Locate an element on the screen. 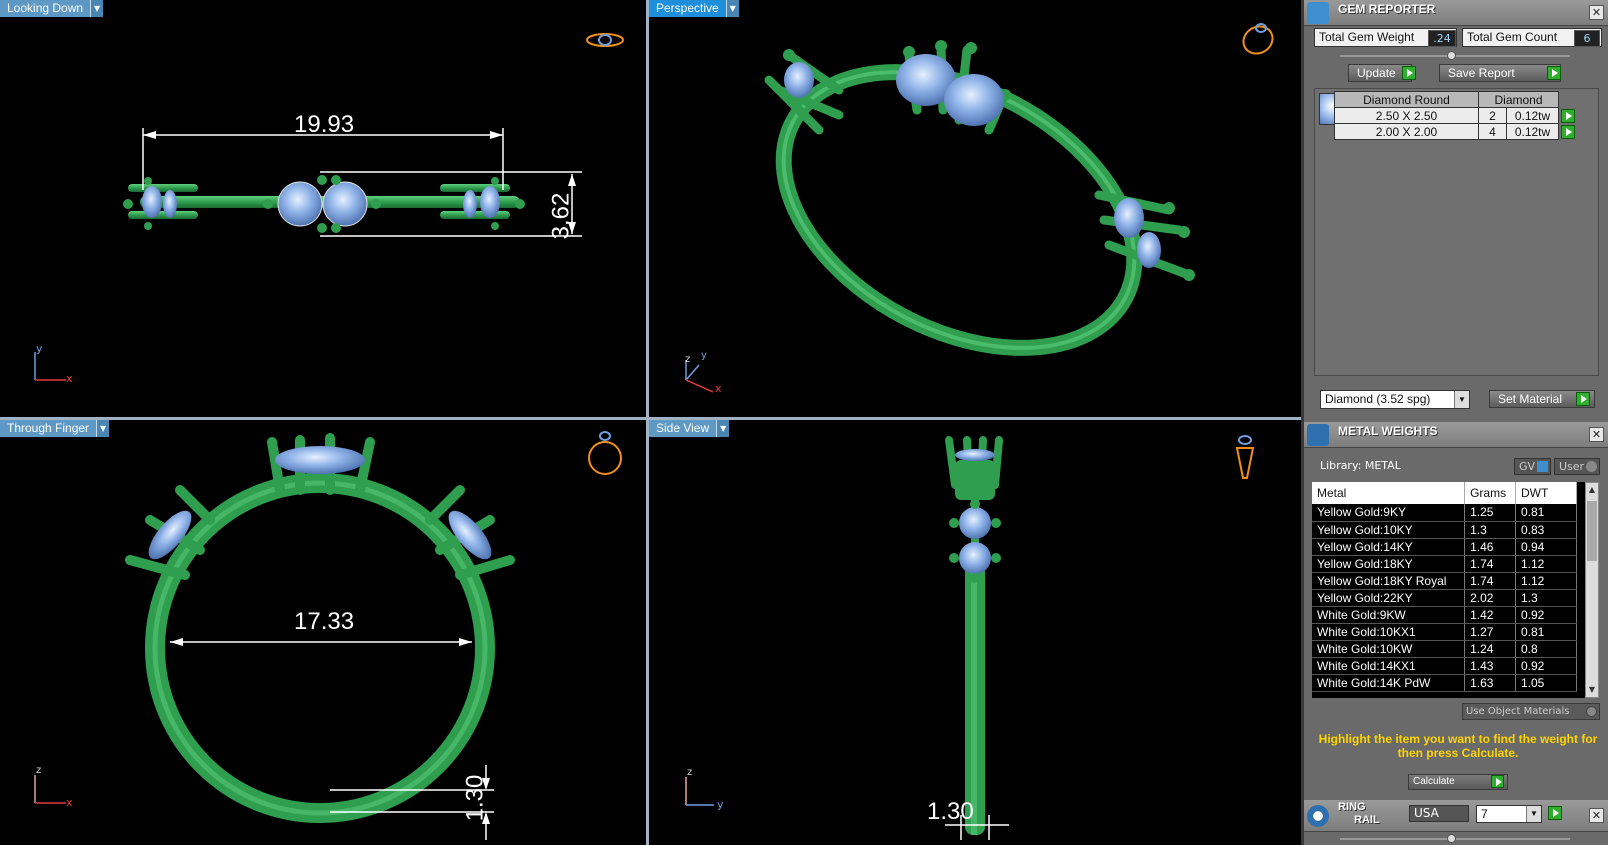 The height and width of the screenshot is (845, 1608). material-select: Diamond (3.52 spg) ▼ is located at coordinates (1395, 399).